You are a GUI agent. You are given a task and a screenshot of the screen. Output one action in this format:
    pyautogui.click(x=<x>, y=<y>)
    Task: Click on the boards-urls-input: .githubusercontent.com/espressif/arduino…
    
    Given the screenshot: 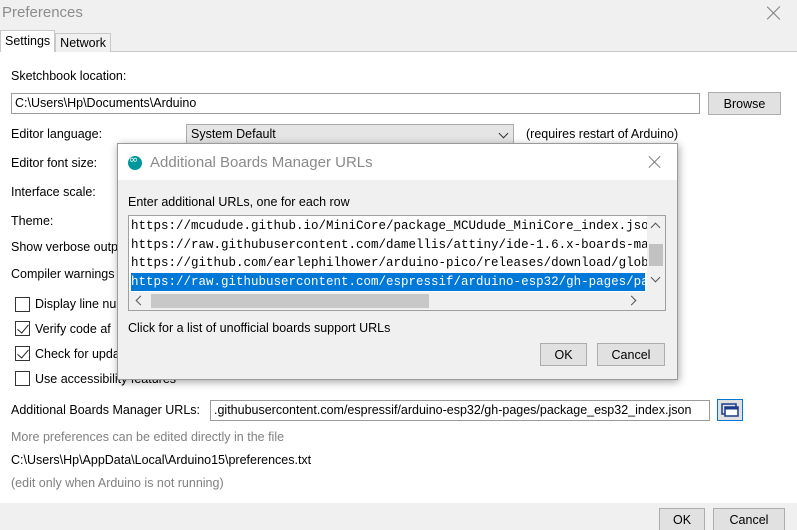 What is the action you would take?
    pyautogui.click(x=460, y=410)
    